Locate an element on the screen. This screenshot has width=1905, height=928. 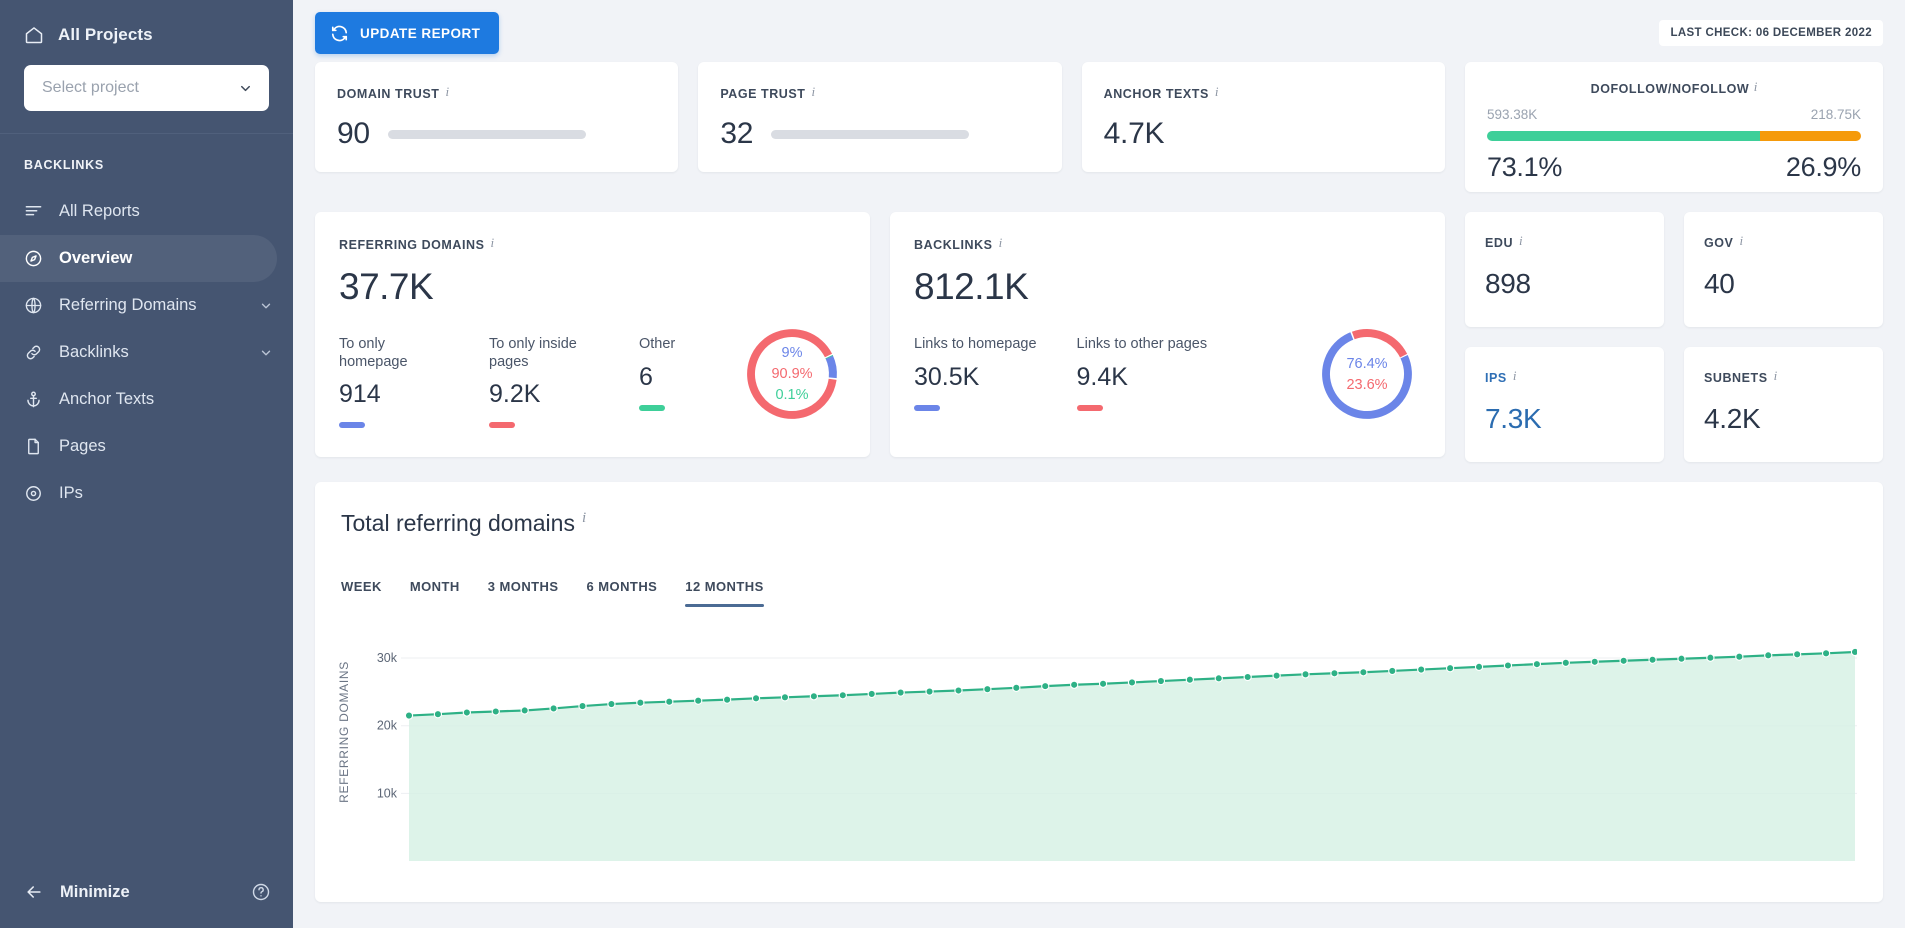
sidebar-item-backlinks: Backlinks is located at coordinates (146, 352).